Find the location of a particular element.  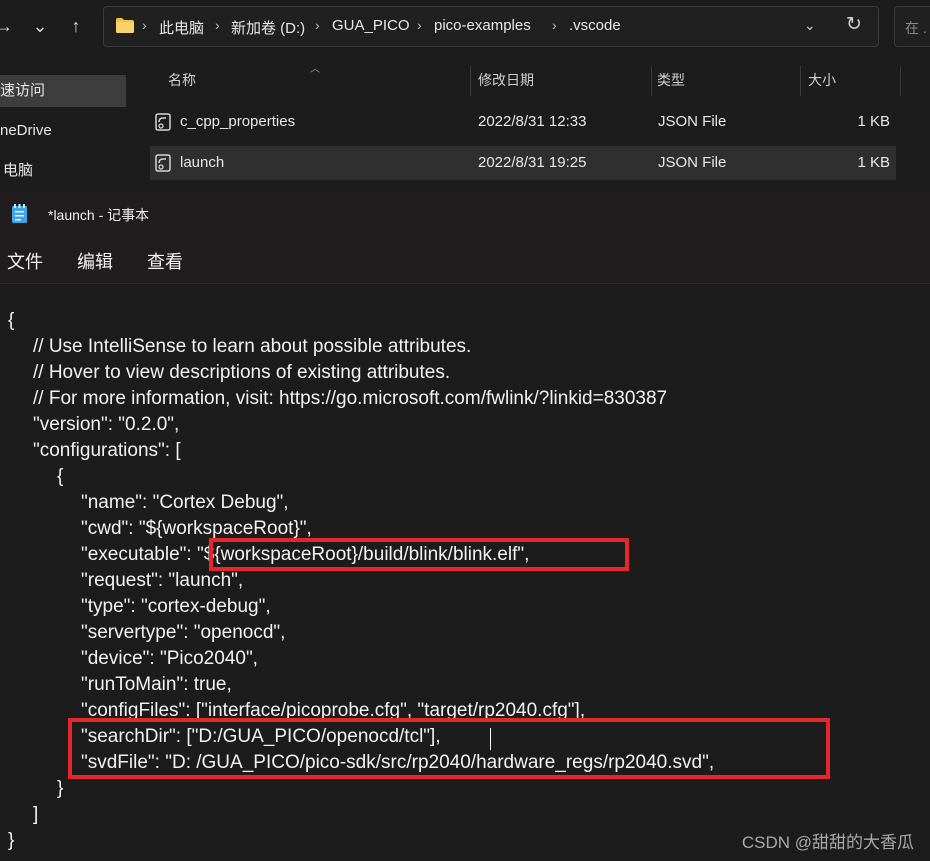

breadcrumb-drive-d: 新加卷 (D:) is located at coordinates (268, 27).